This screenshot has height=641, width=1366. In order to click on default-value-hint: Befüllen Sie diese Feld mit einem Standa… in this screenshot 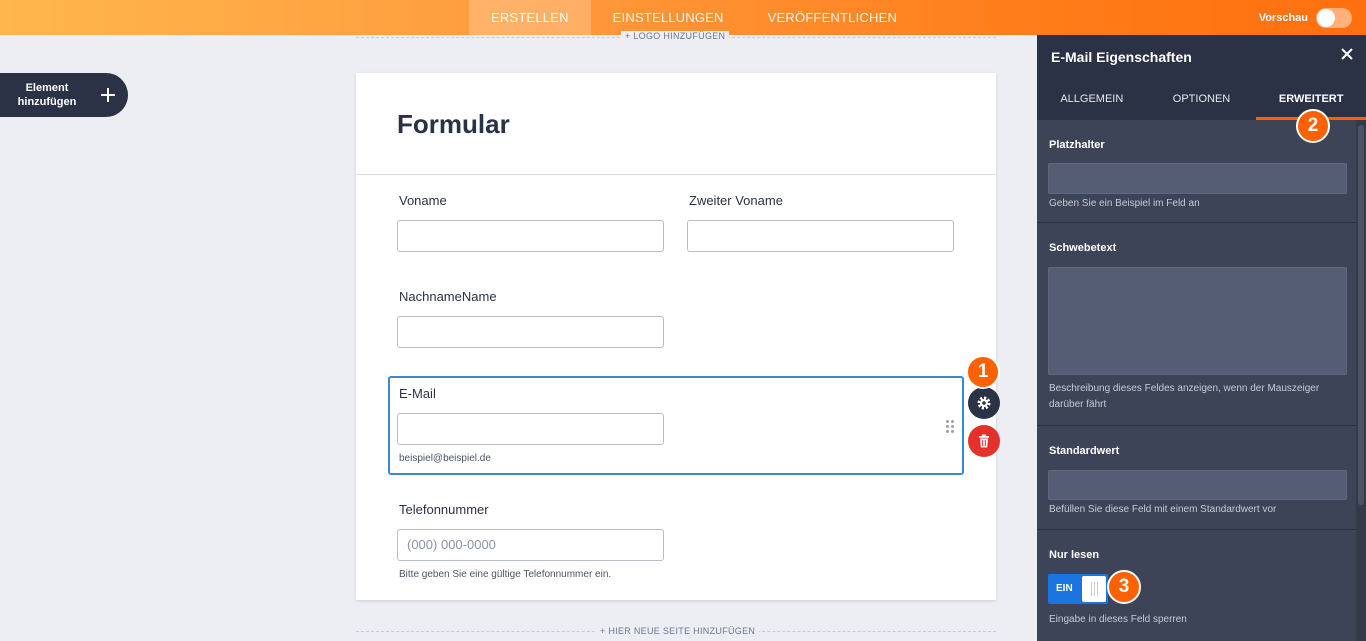, I will do `click(1163, 509)`.